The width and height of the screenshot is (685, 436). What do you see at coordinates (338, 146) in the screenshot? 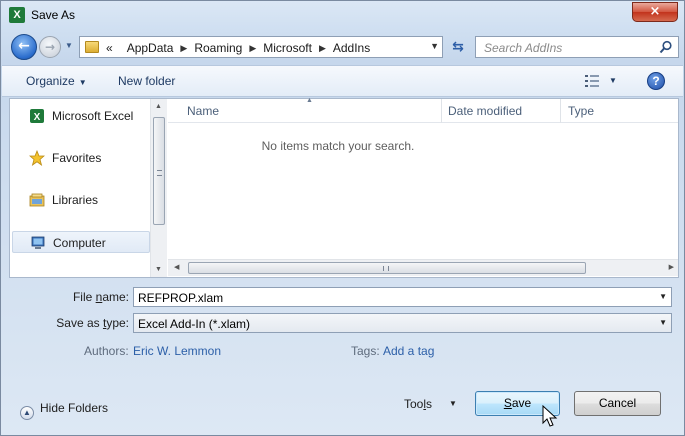
I see `empty-list-message: No items match your search.` at bounding box center [338, 146].